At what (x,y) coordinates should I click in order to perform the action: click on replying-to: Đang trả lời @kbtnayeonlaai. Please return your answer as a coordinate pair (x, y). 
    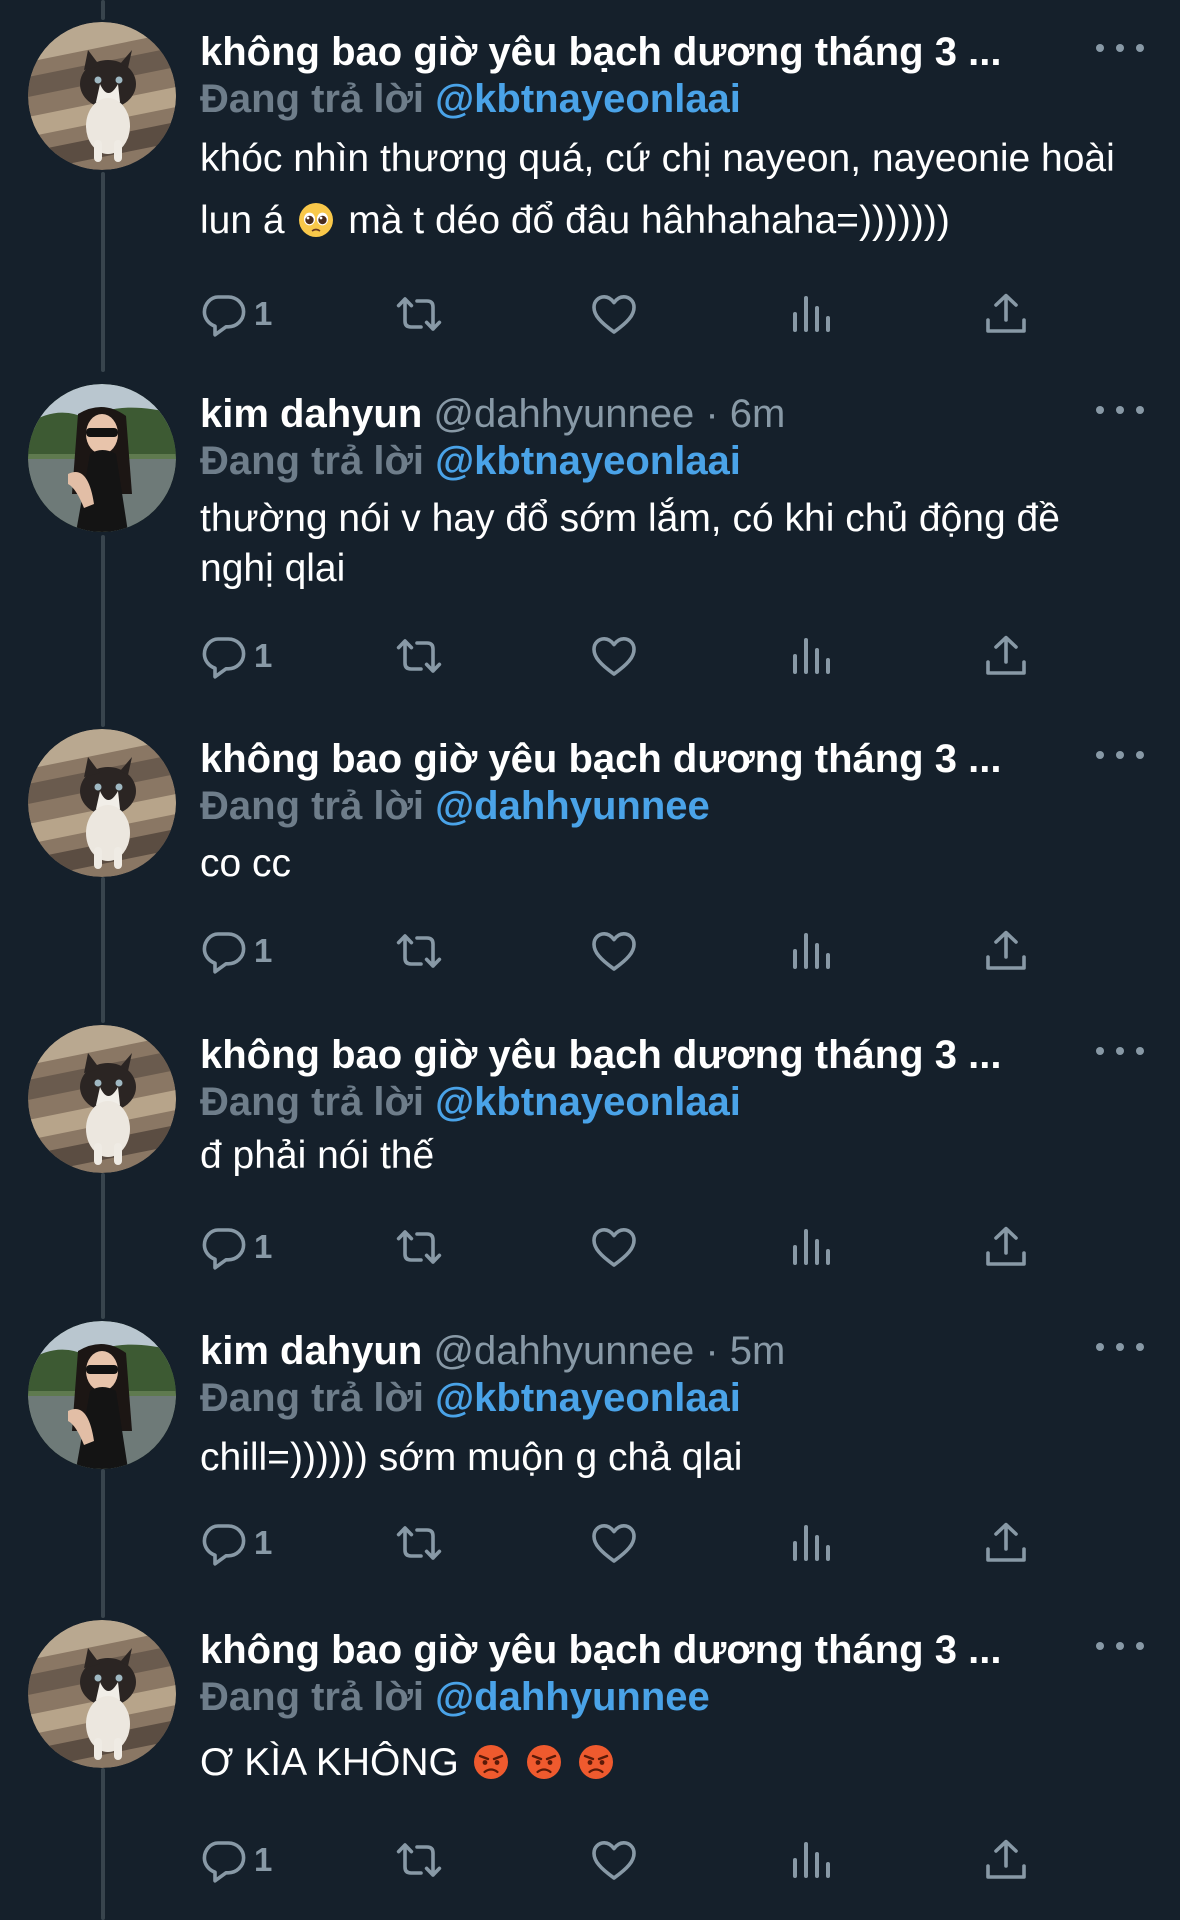
    Looking at the image, I should click on (470, 461).